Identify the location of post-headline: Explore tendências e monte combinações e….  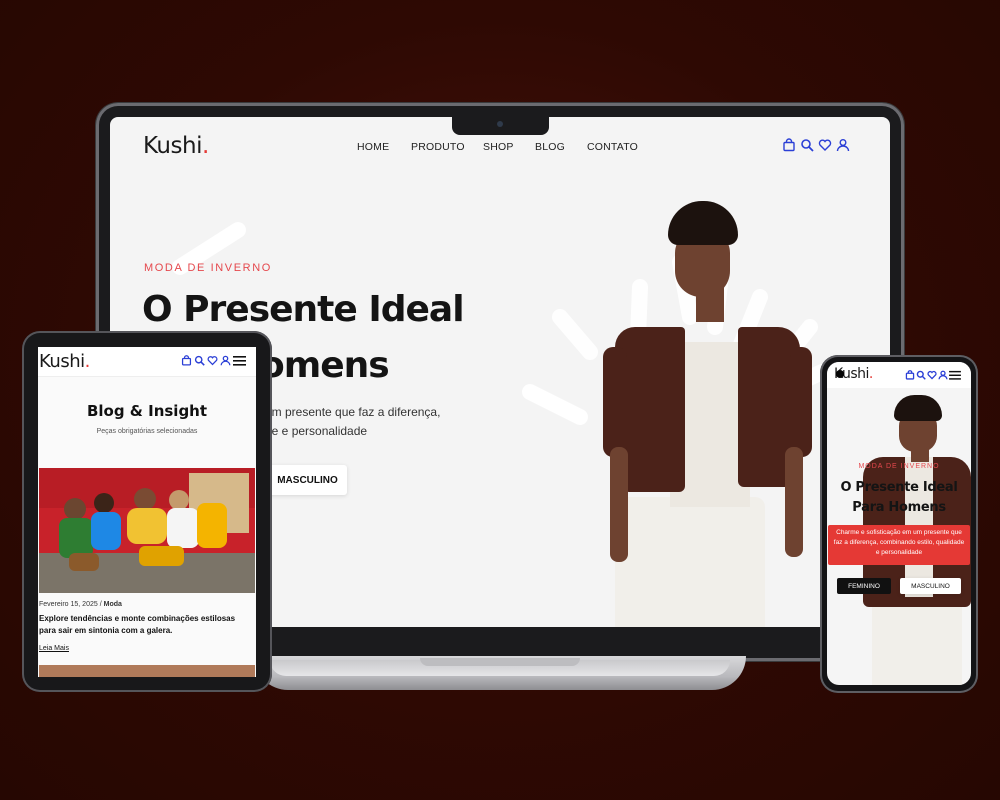
(145, 625).